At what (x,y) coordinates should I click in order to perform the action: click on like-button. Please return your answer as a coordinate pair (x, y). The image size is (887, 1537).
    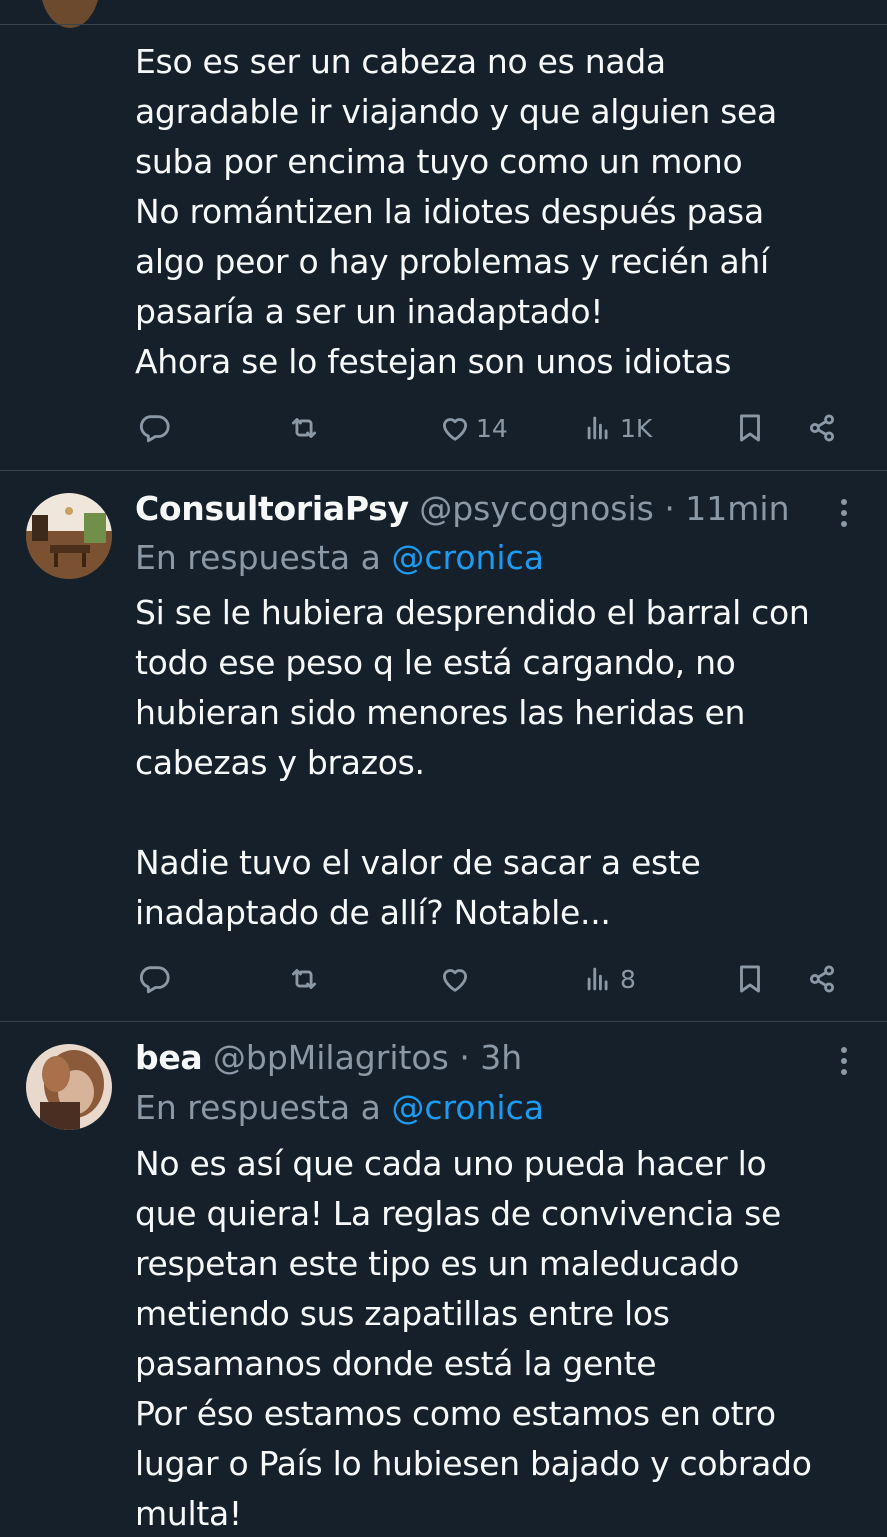
    Looking at the image, I should click on (457, 979).